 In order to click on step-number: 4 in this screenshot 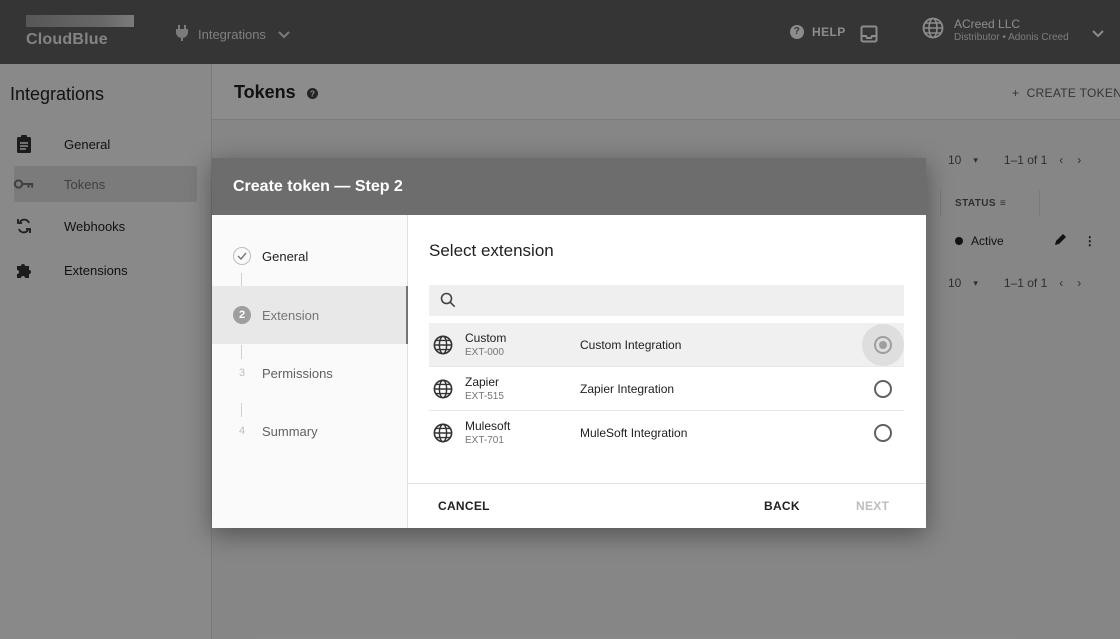, I will do `click(242, 431)`.